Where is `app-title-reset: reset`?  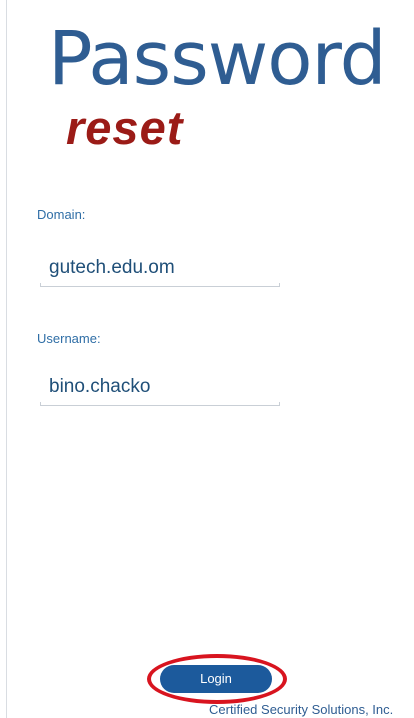 app-title-reset: reset is located at coordinates (125, 127).